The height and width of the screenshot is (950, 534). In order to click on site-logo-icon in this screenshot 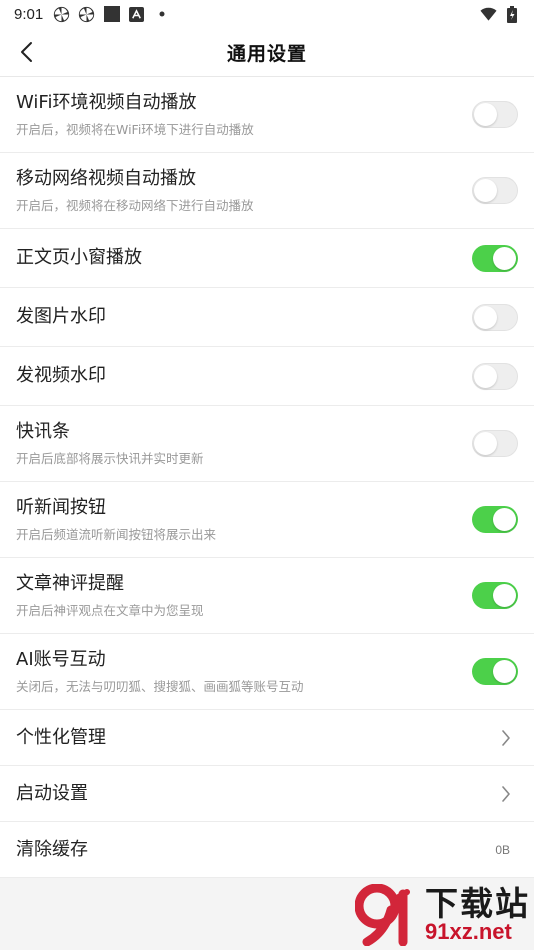, I will do `click(382, 915)`.